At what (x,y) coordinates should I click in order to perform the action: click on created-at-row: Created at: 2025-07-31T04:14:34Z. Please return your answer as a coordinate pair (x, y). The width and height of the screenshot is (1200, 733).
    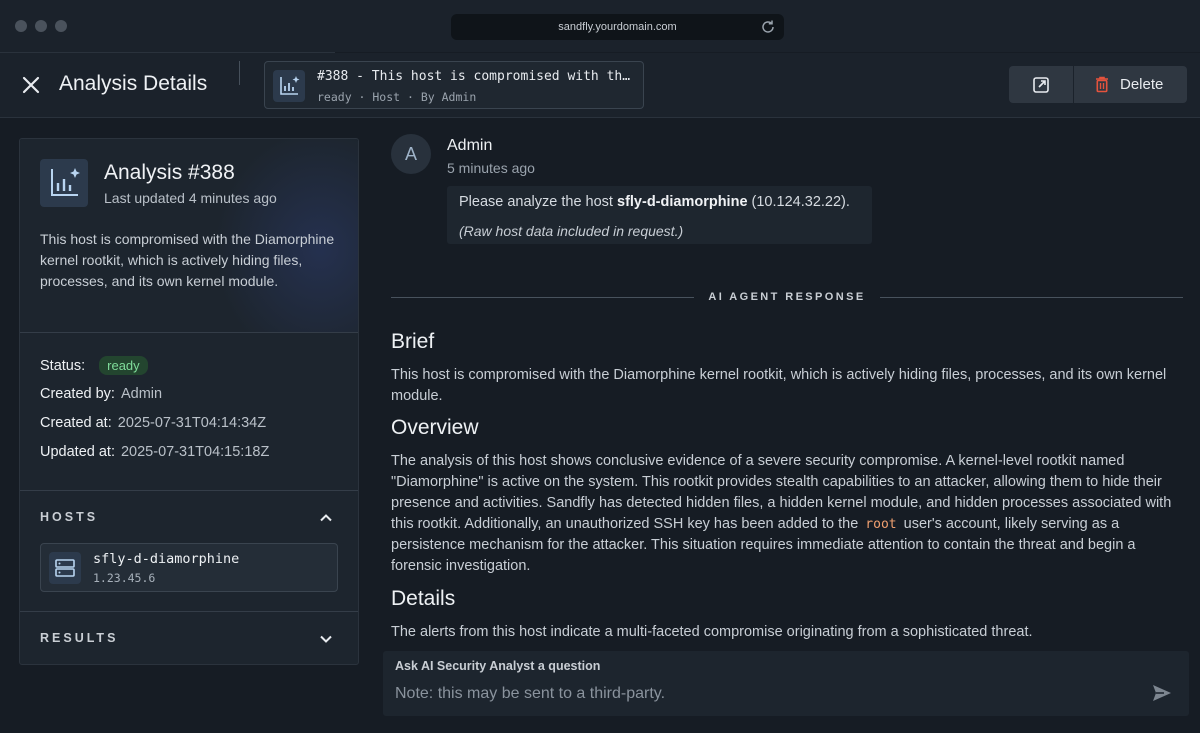
    Looking at the image, I should click on (153, 423).